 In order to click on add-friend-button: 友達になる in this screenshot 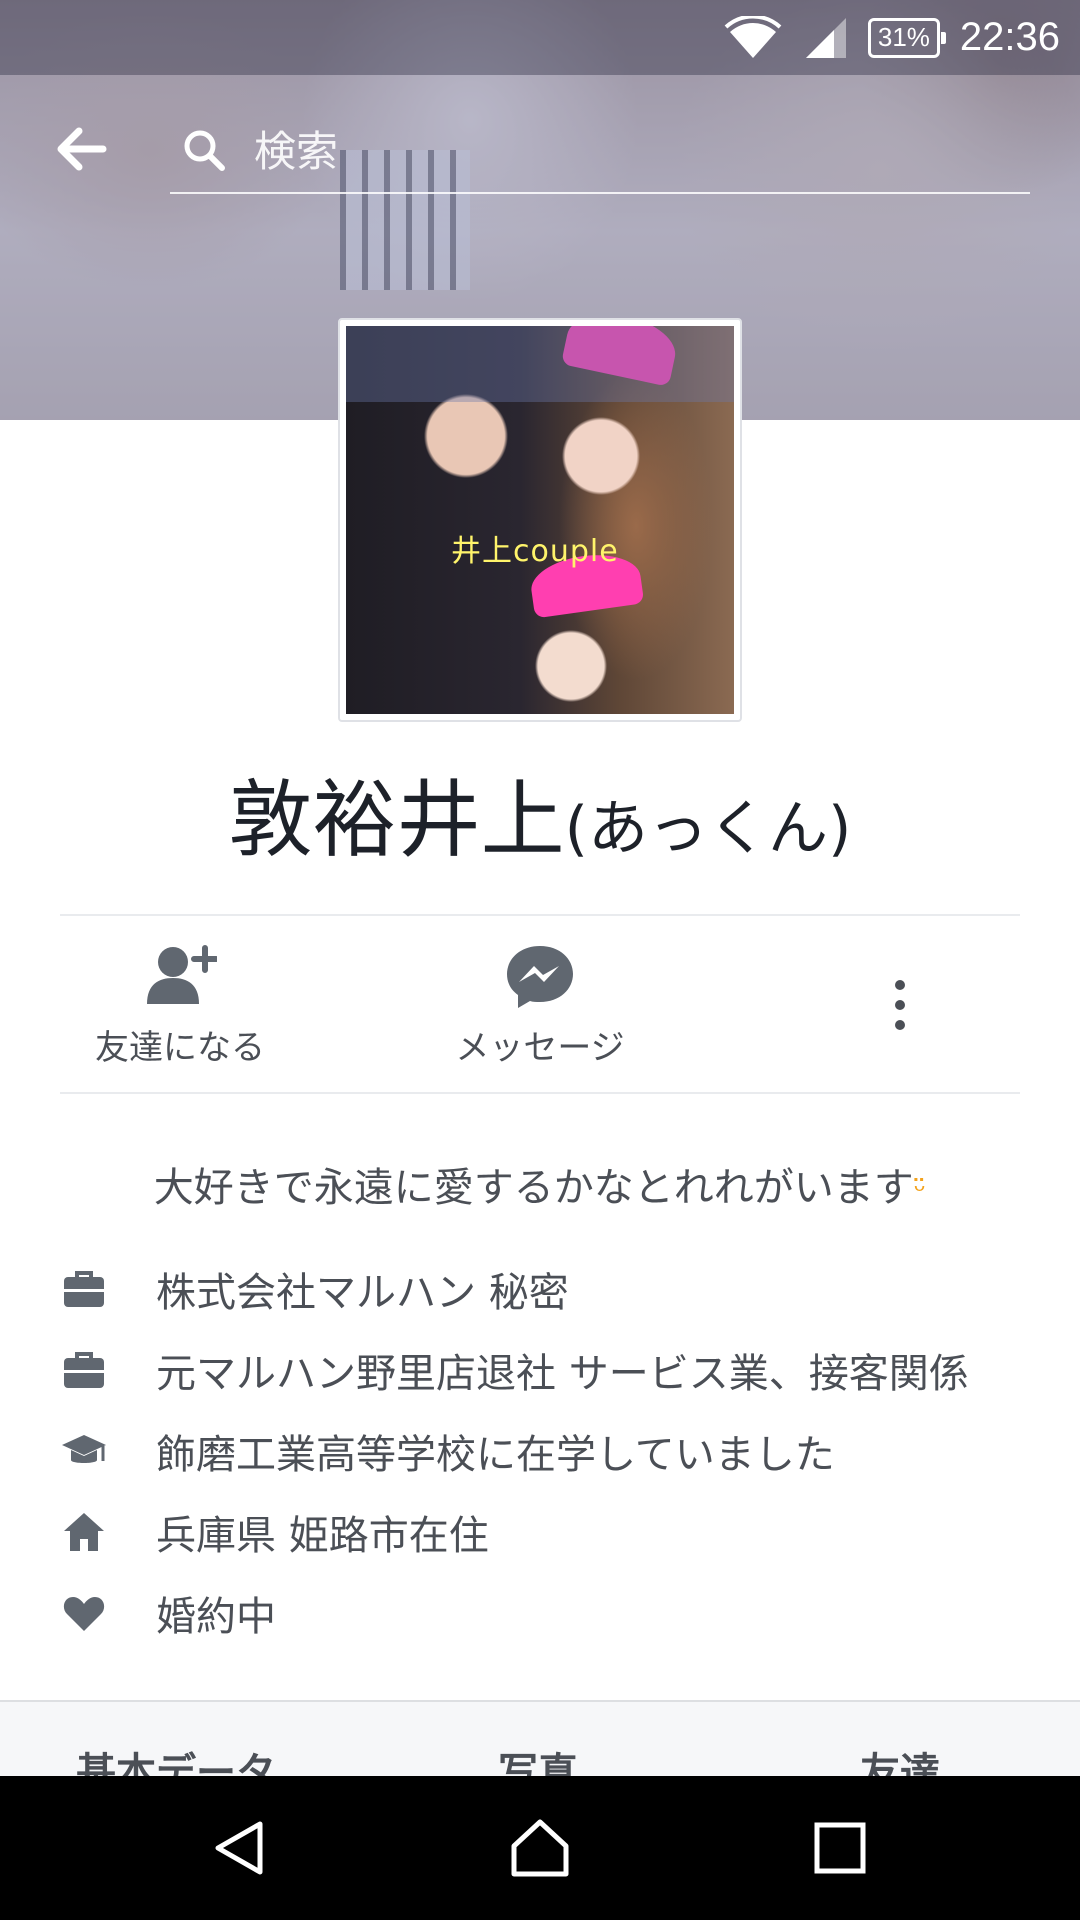, I will do `click(180, 1005)`.